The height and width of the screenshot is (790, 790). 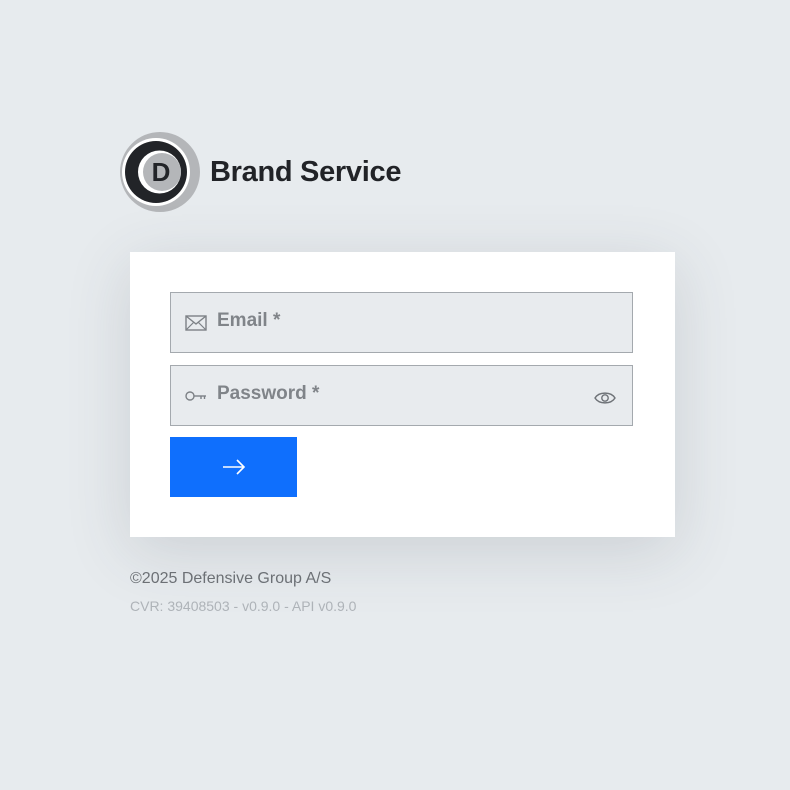 What do you see at coordinates (196, 323) in the screenshot?
I see `envelope-icon` at bounding box center [196, 323].